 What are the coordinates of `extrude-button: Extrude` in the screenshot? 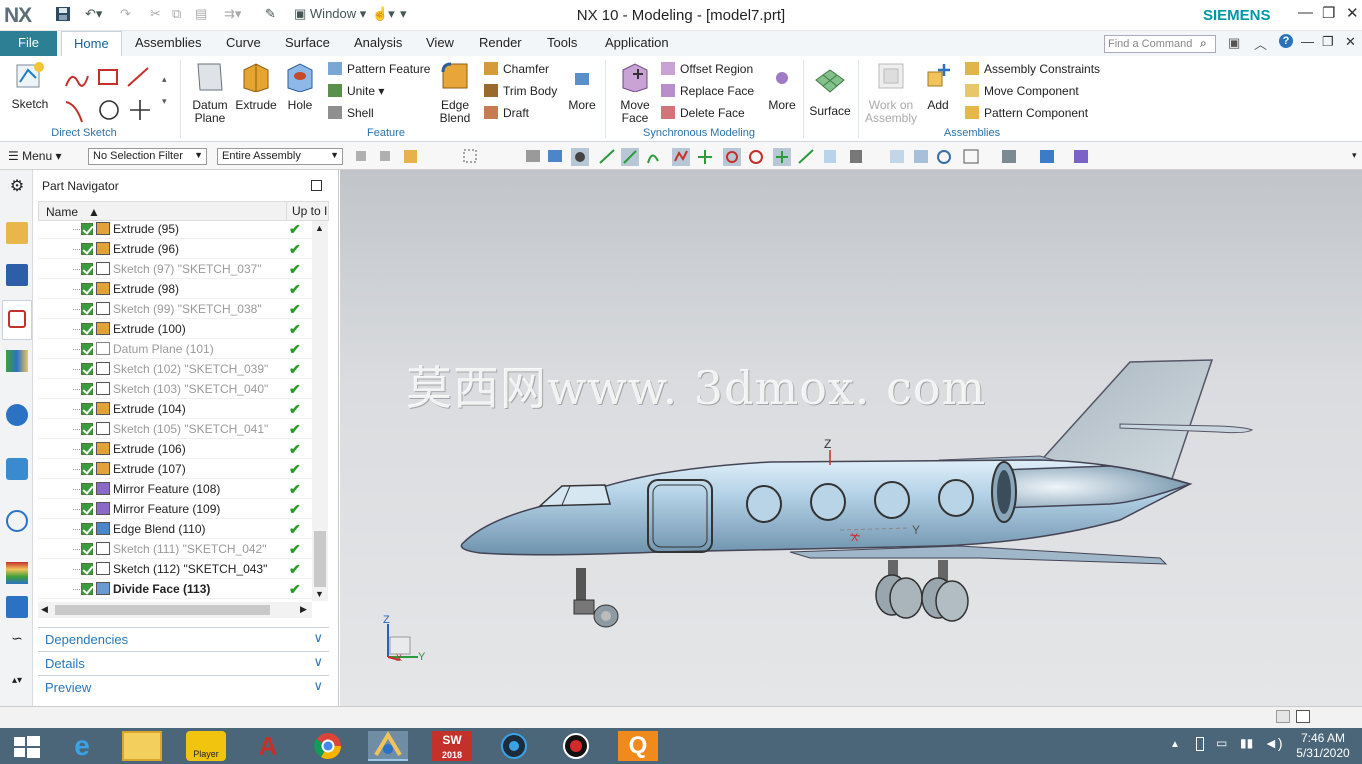 It's located at (256, 86).